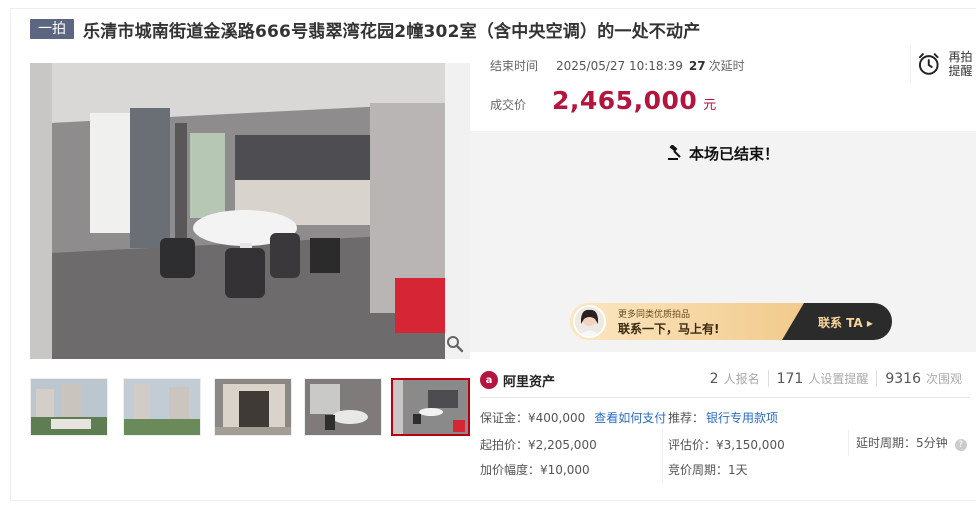 The image size is (976, 505). I want to click on deal-price-value: 2,465,000, so click(625, 100).